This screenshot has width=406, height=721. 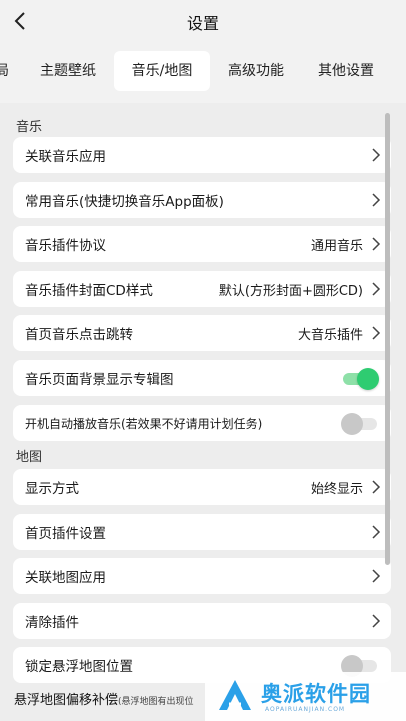 I want to click on scrollbar, so click(x=387, y=339).